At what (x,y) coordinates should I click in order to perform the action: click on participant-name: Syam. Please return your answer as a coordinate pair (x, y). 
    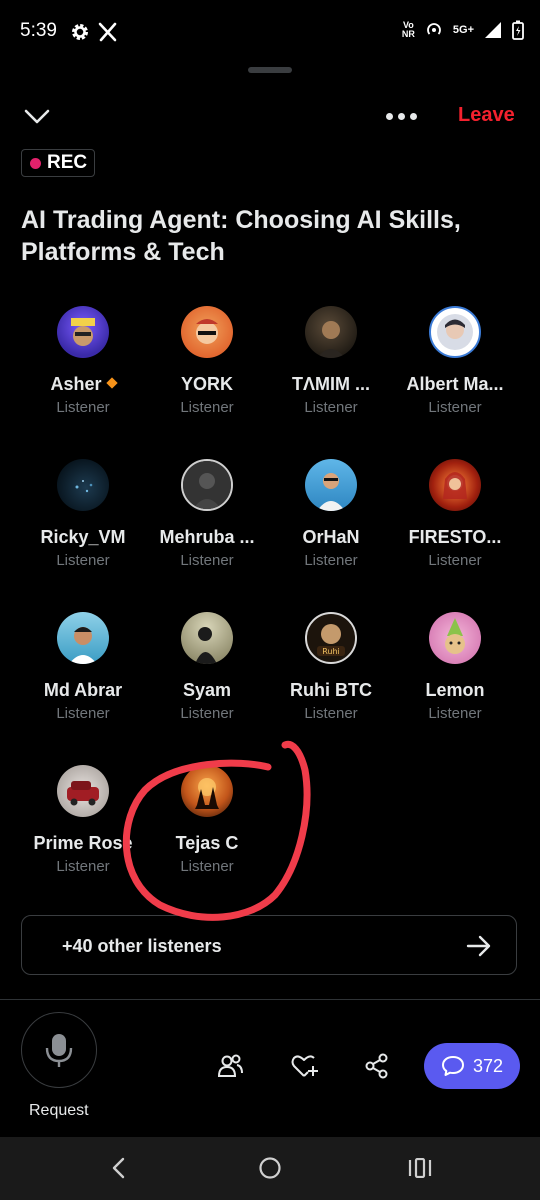
    Looking at the image, I should click on (207, 690).